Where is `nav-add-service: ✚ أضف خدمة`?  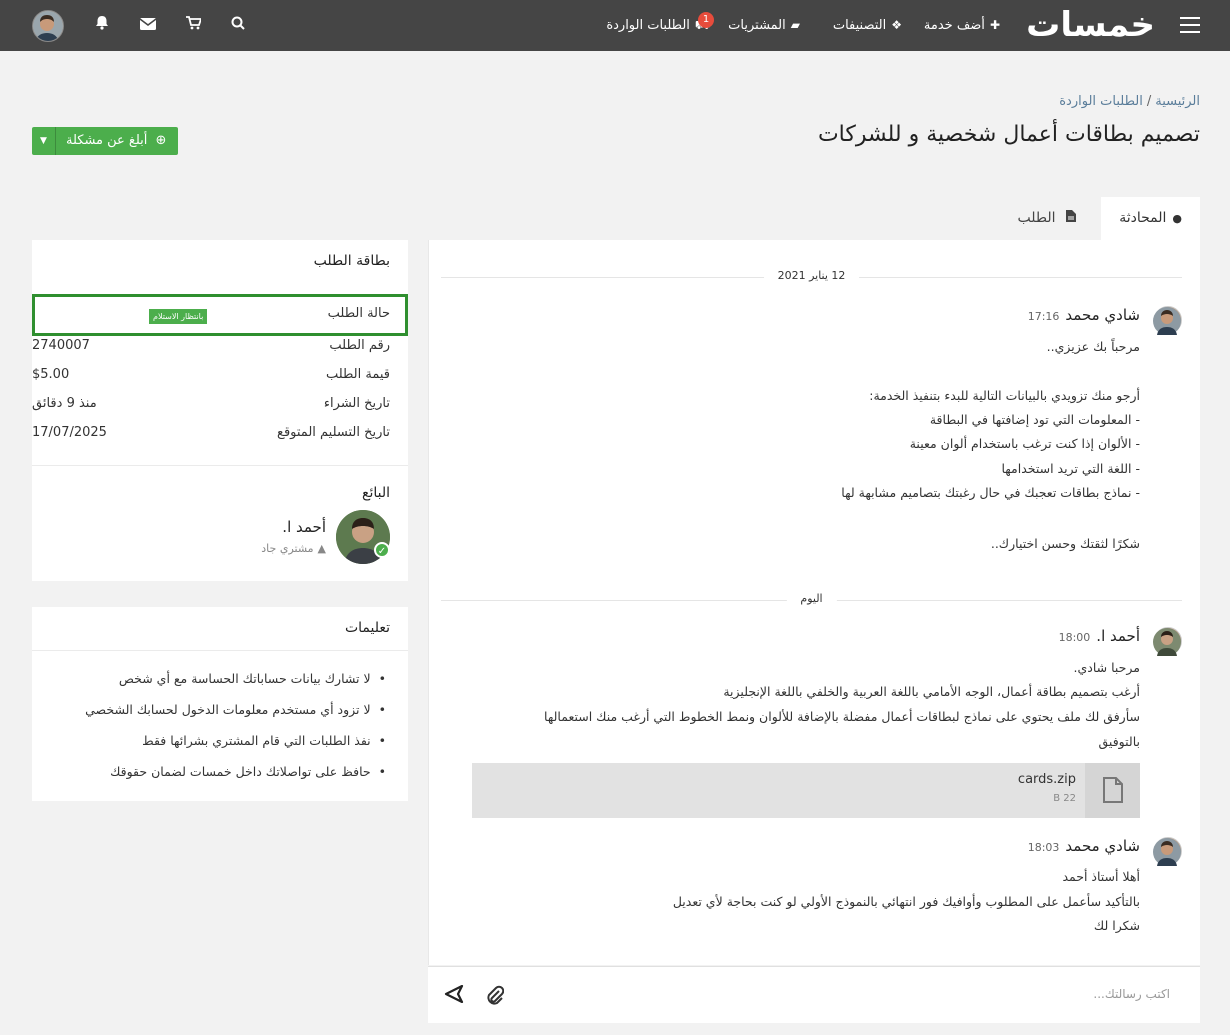 nav-add-service: ✚ أضف خدمة is located at coordinates (962, 25).